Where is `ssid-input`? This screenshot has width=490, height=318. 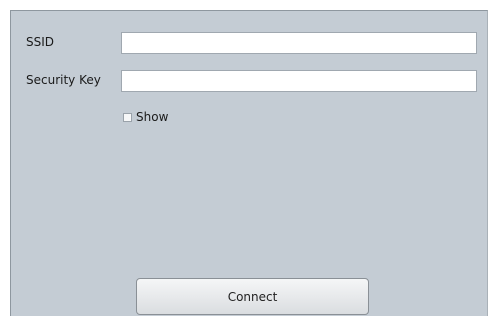 ssid-input is located at coordinates (299, 43).